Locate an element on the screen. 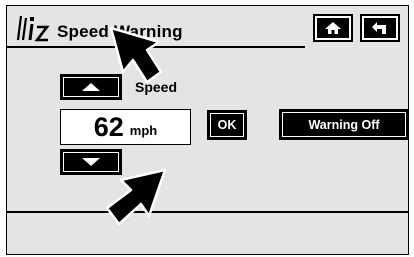  triangle-down-icon is located at coordinates (91, 162).